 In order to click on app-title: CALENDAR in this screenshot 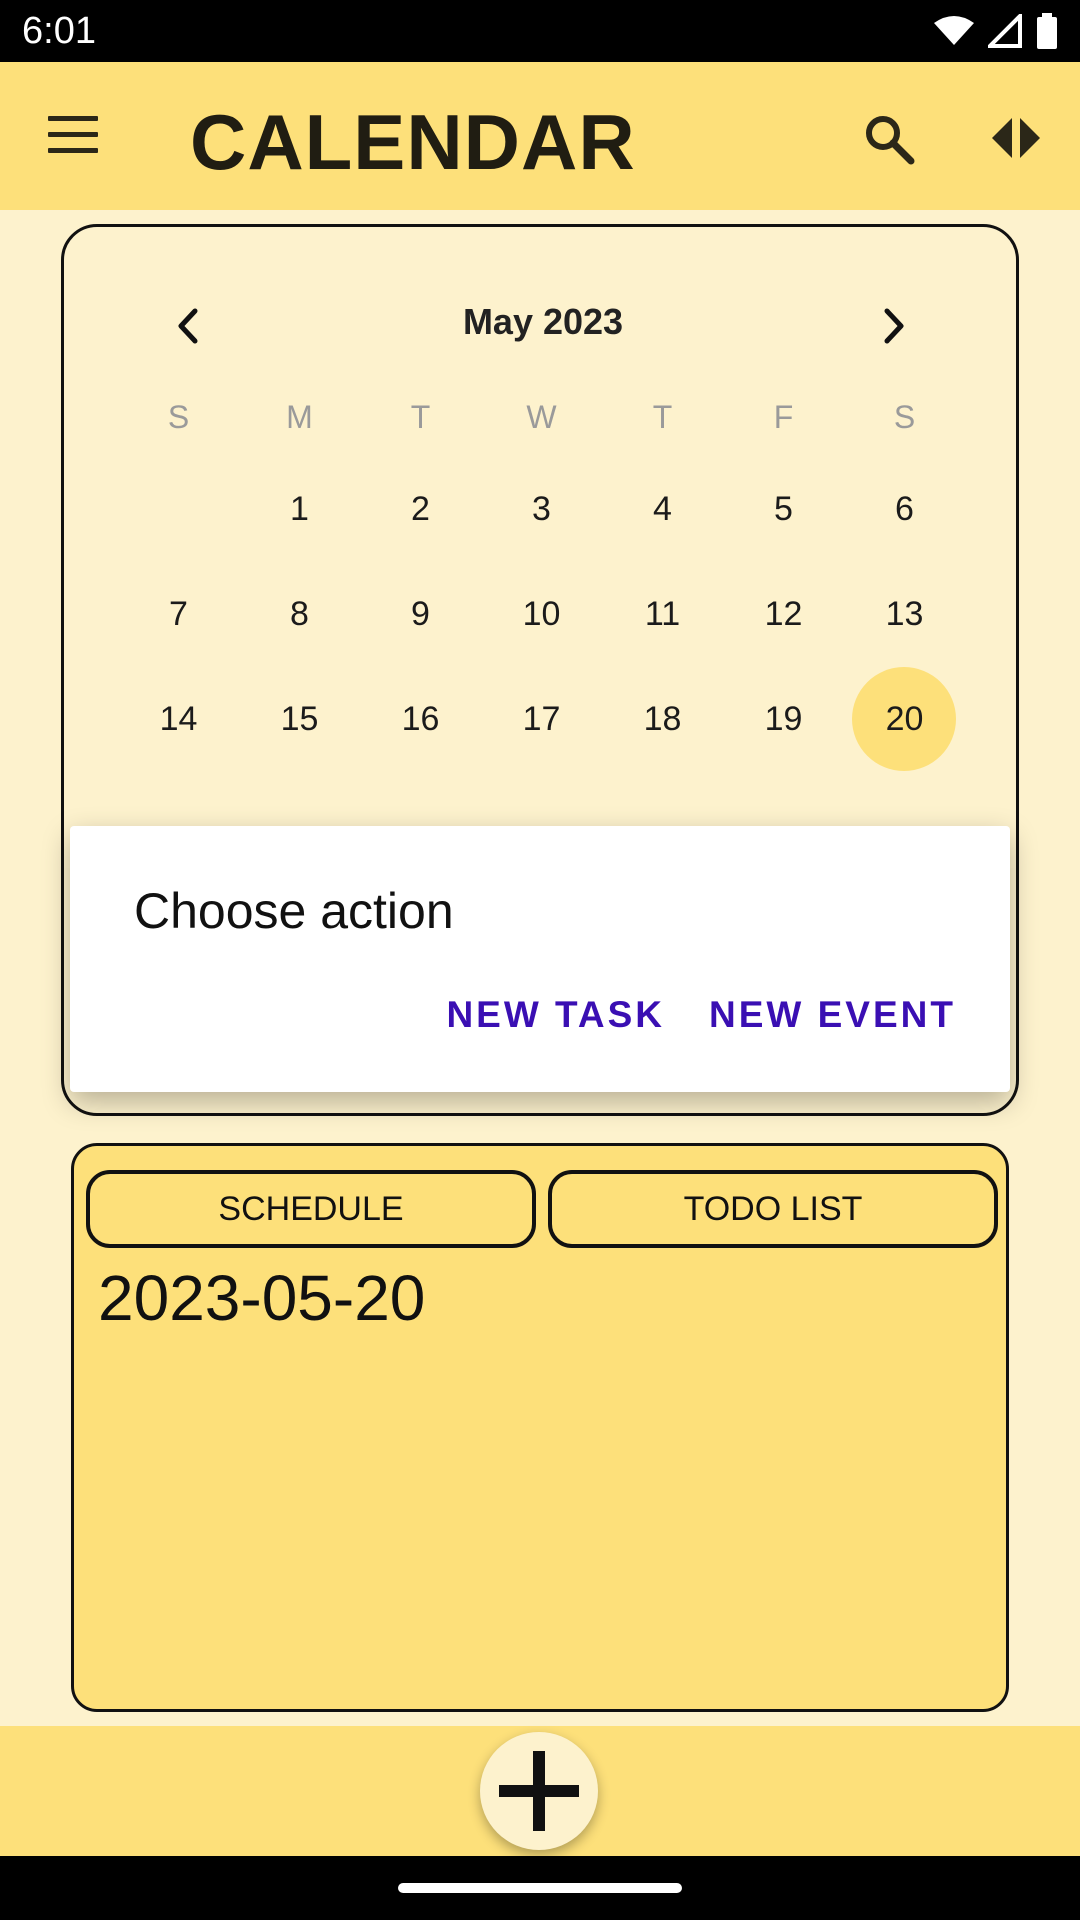, I will do `click(413, 142)`.